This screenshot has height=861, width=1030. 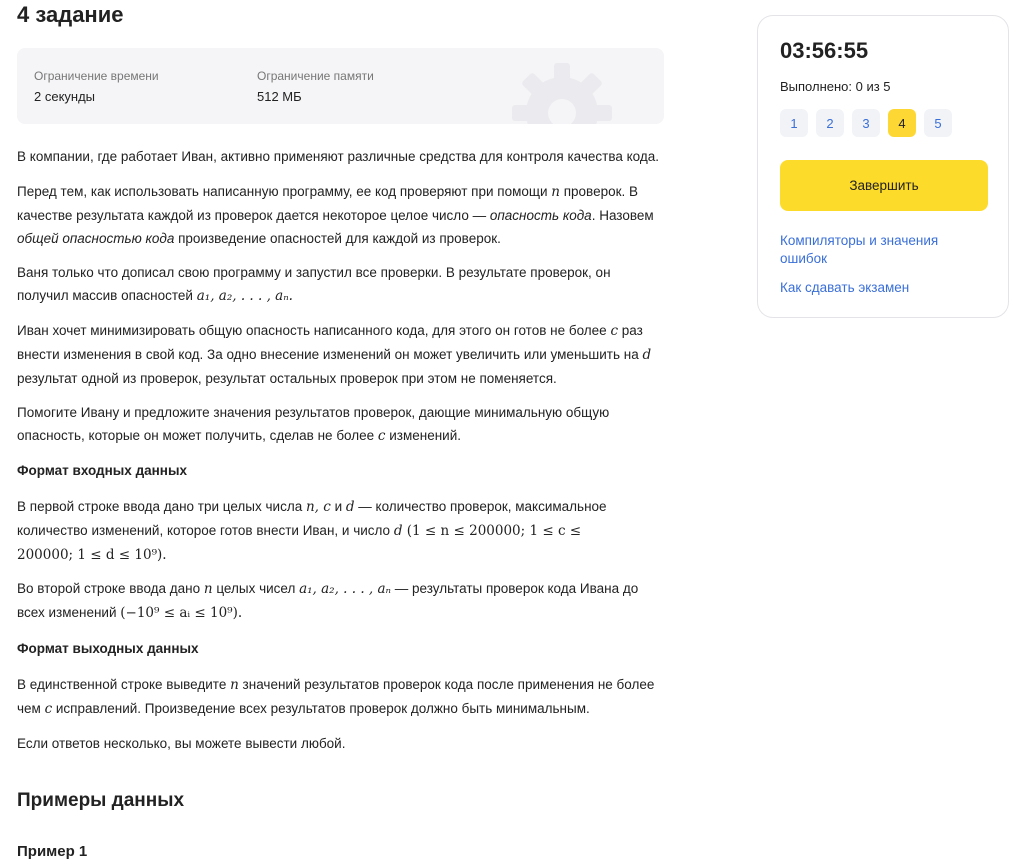 What do you see at coordinates (824, 50) in the screenshot?
I see `exam-timer: 03:56:55` at bounding box center [824, 50].